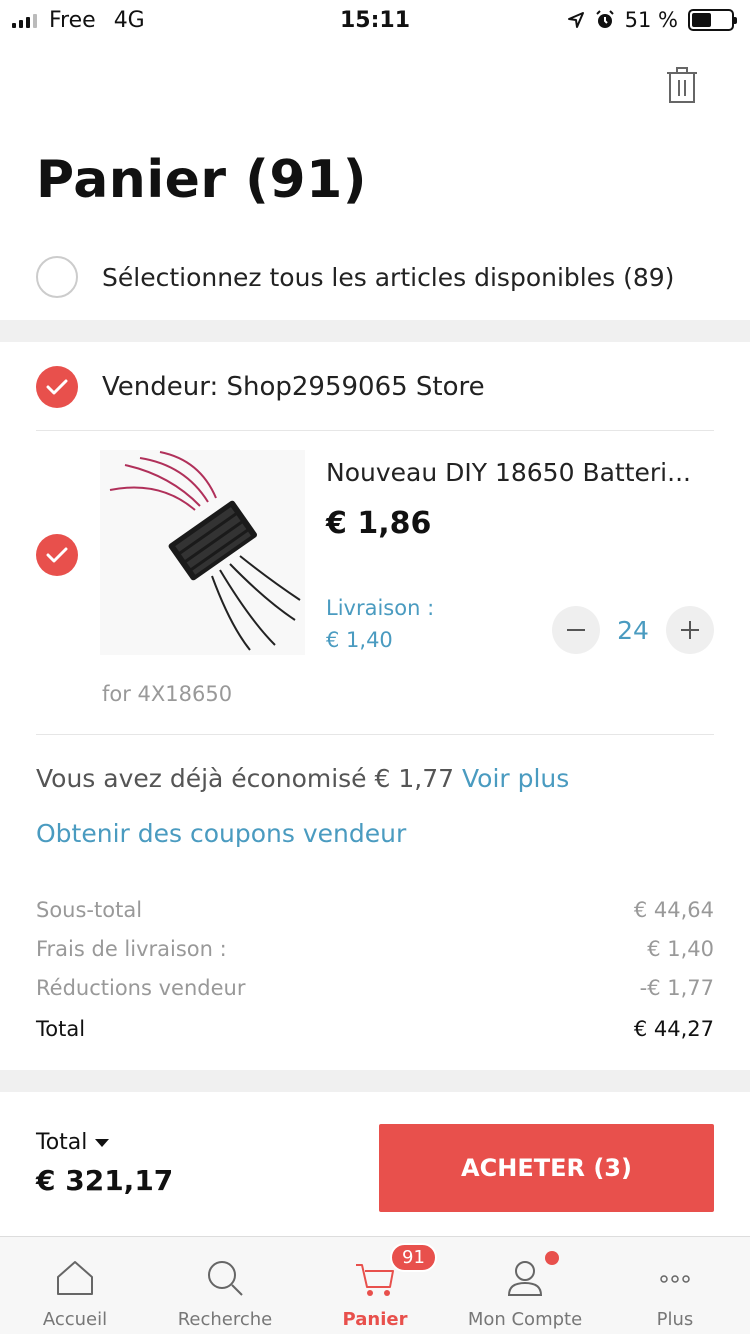 Image resolution: width=750 pixels, height=1334 pixels. I want to click on tab-label: Panier, so click(375, 1319).